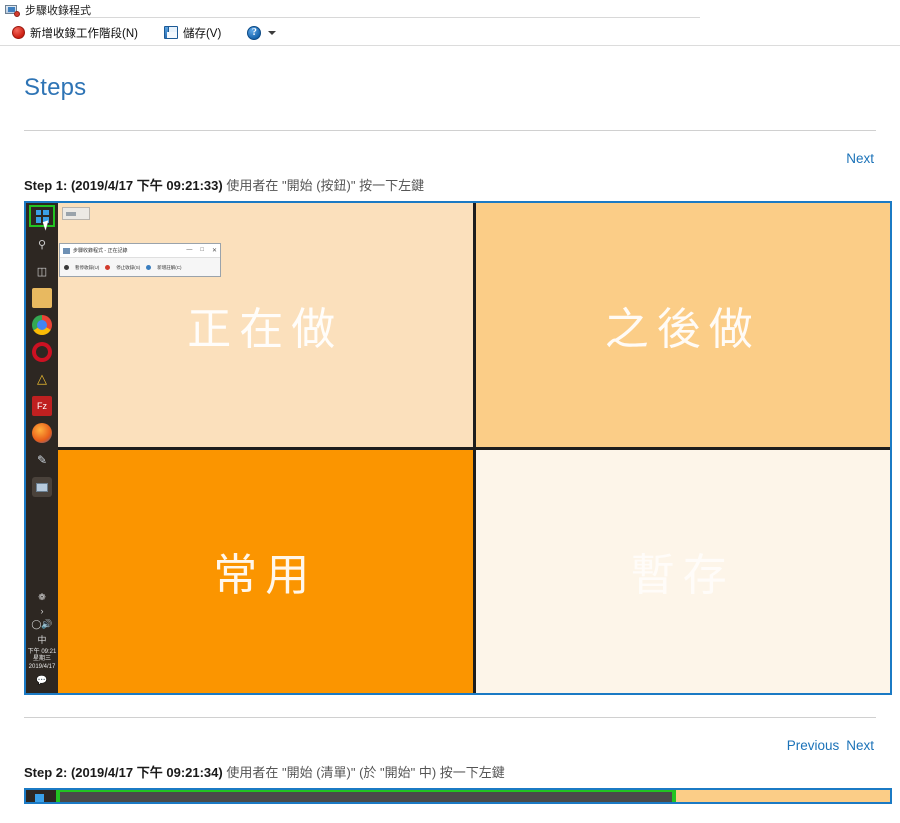 This screenshot has width=900, height=823. I want to click on help-button: ?, so click(261, 33).